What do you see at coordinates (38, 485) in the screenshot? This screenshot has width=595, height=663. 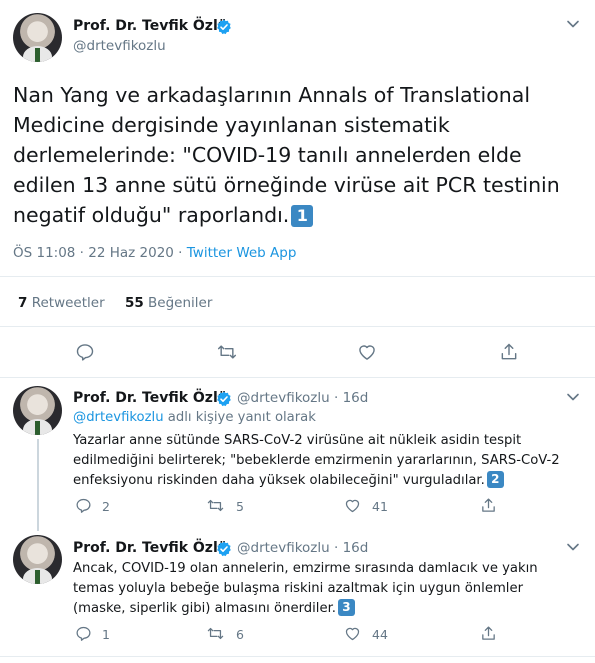 I see `thread-connector` at bounding box center [38, 485].